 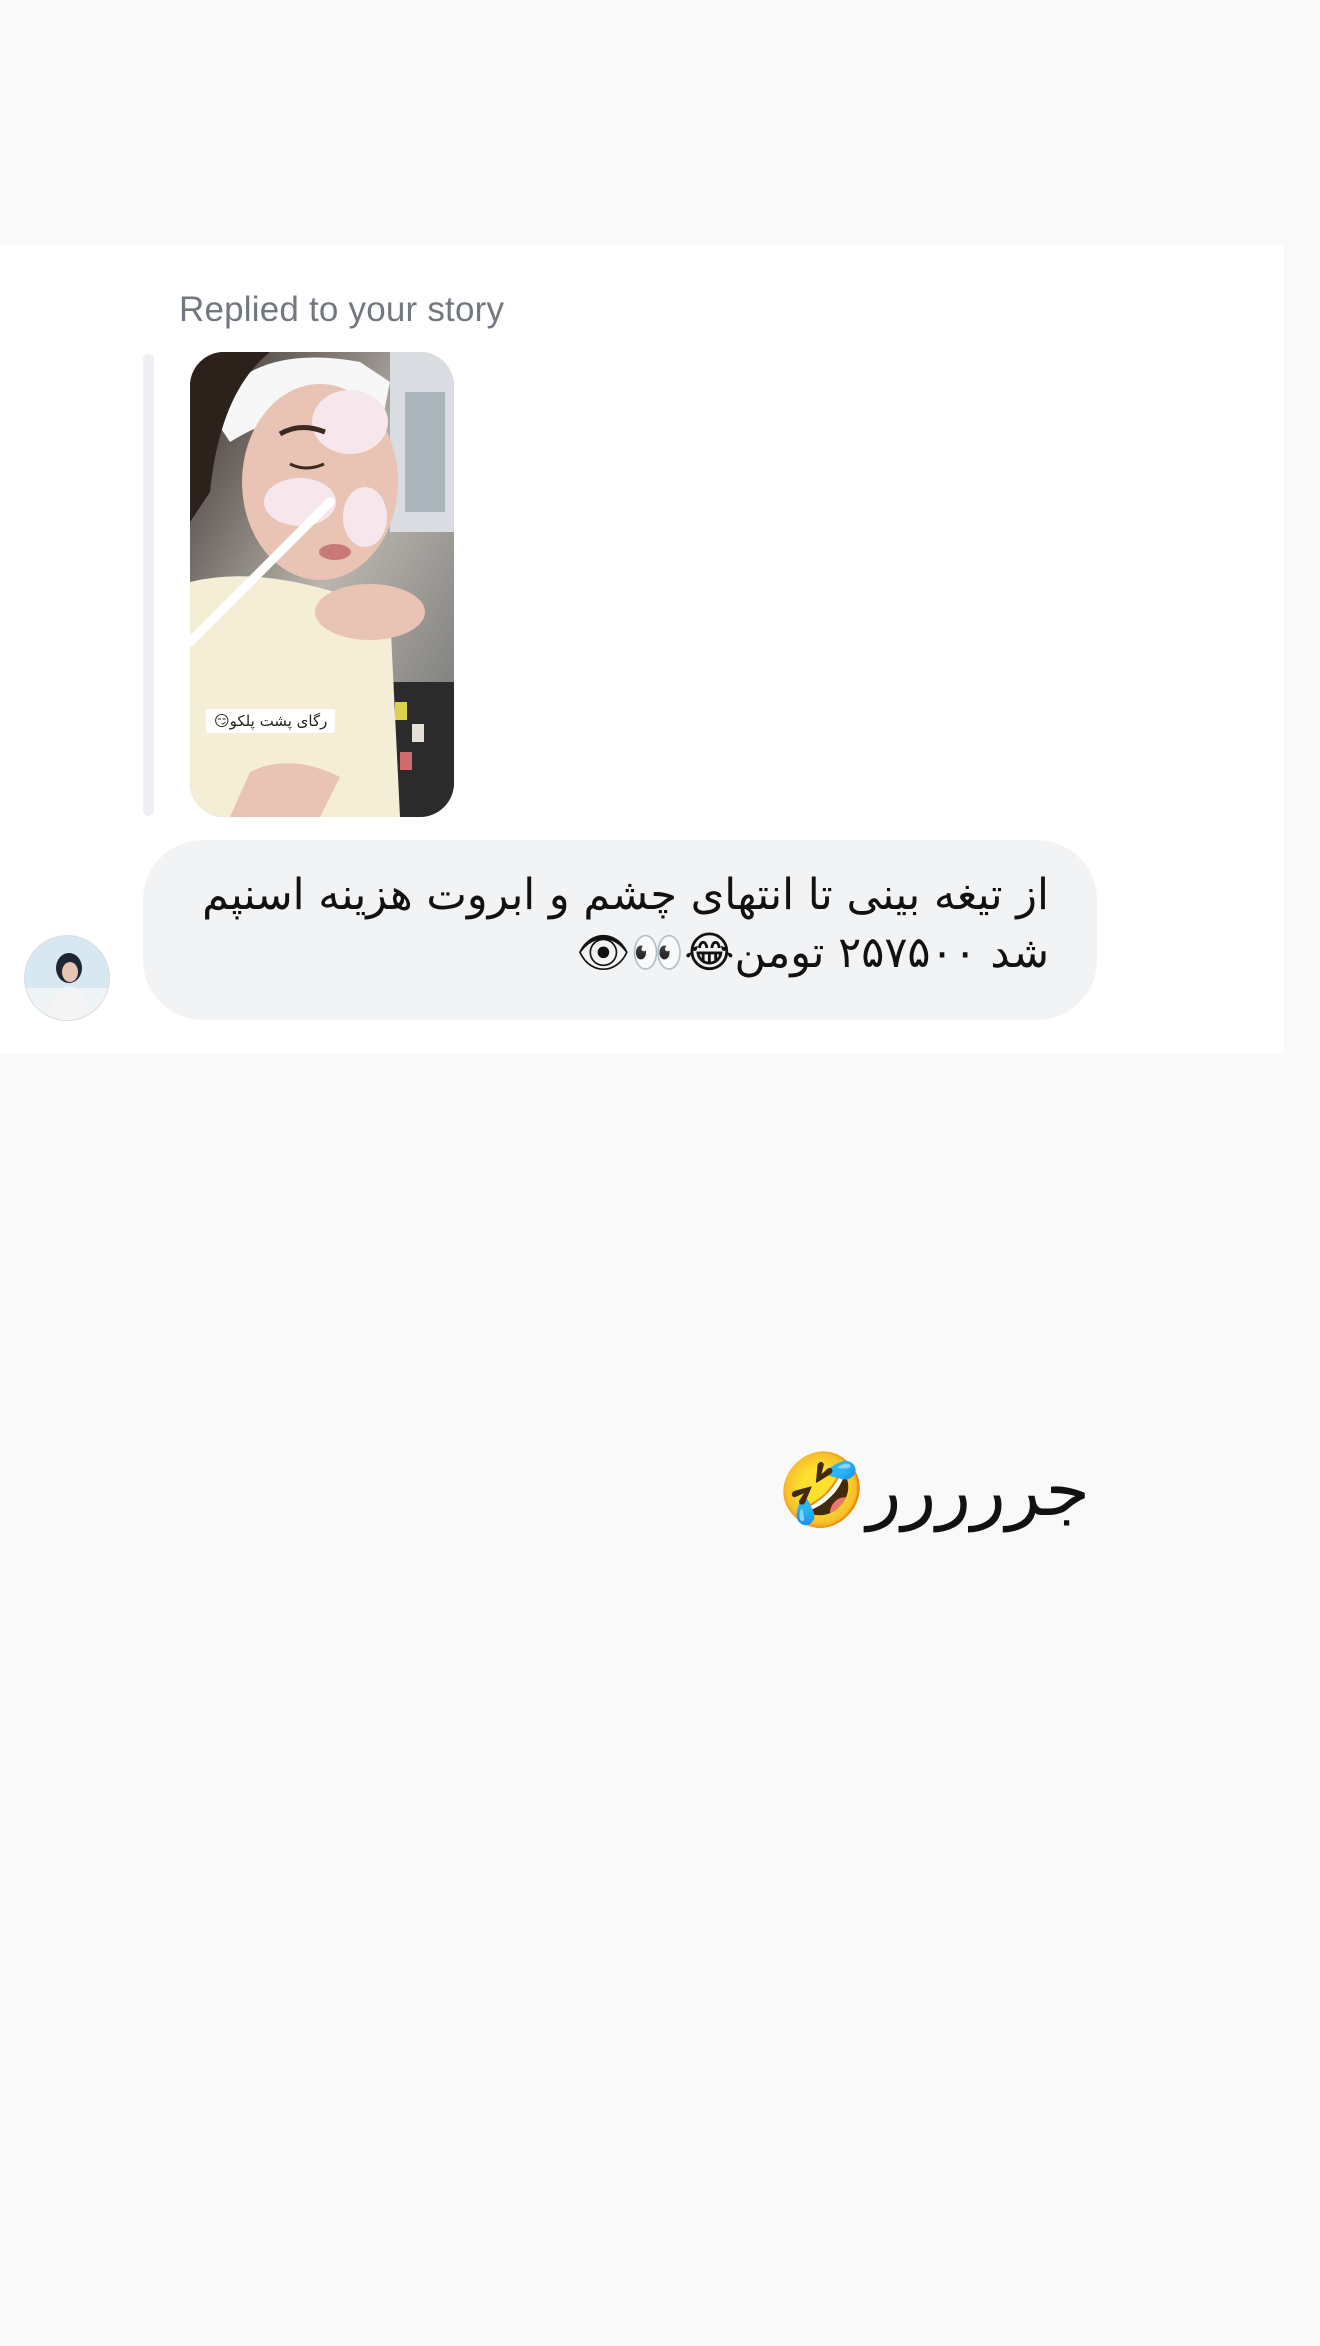 I want to click on avatar-image, so click(x=67, y=978).